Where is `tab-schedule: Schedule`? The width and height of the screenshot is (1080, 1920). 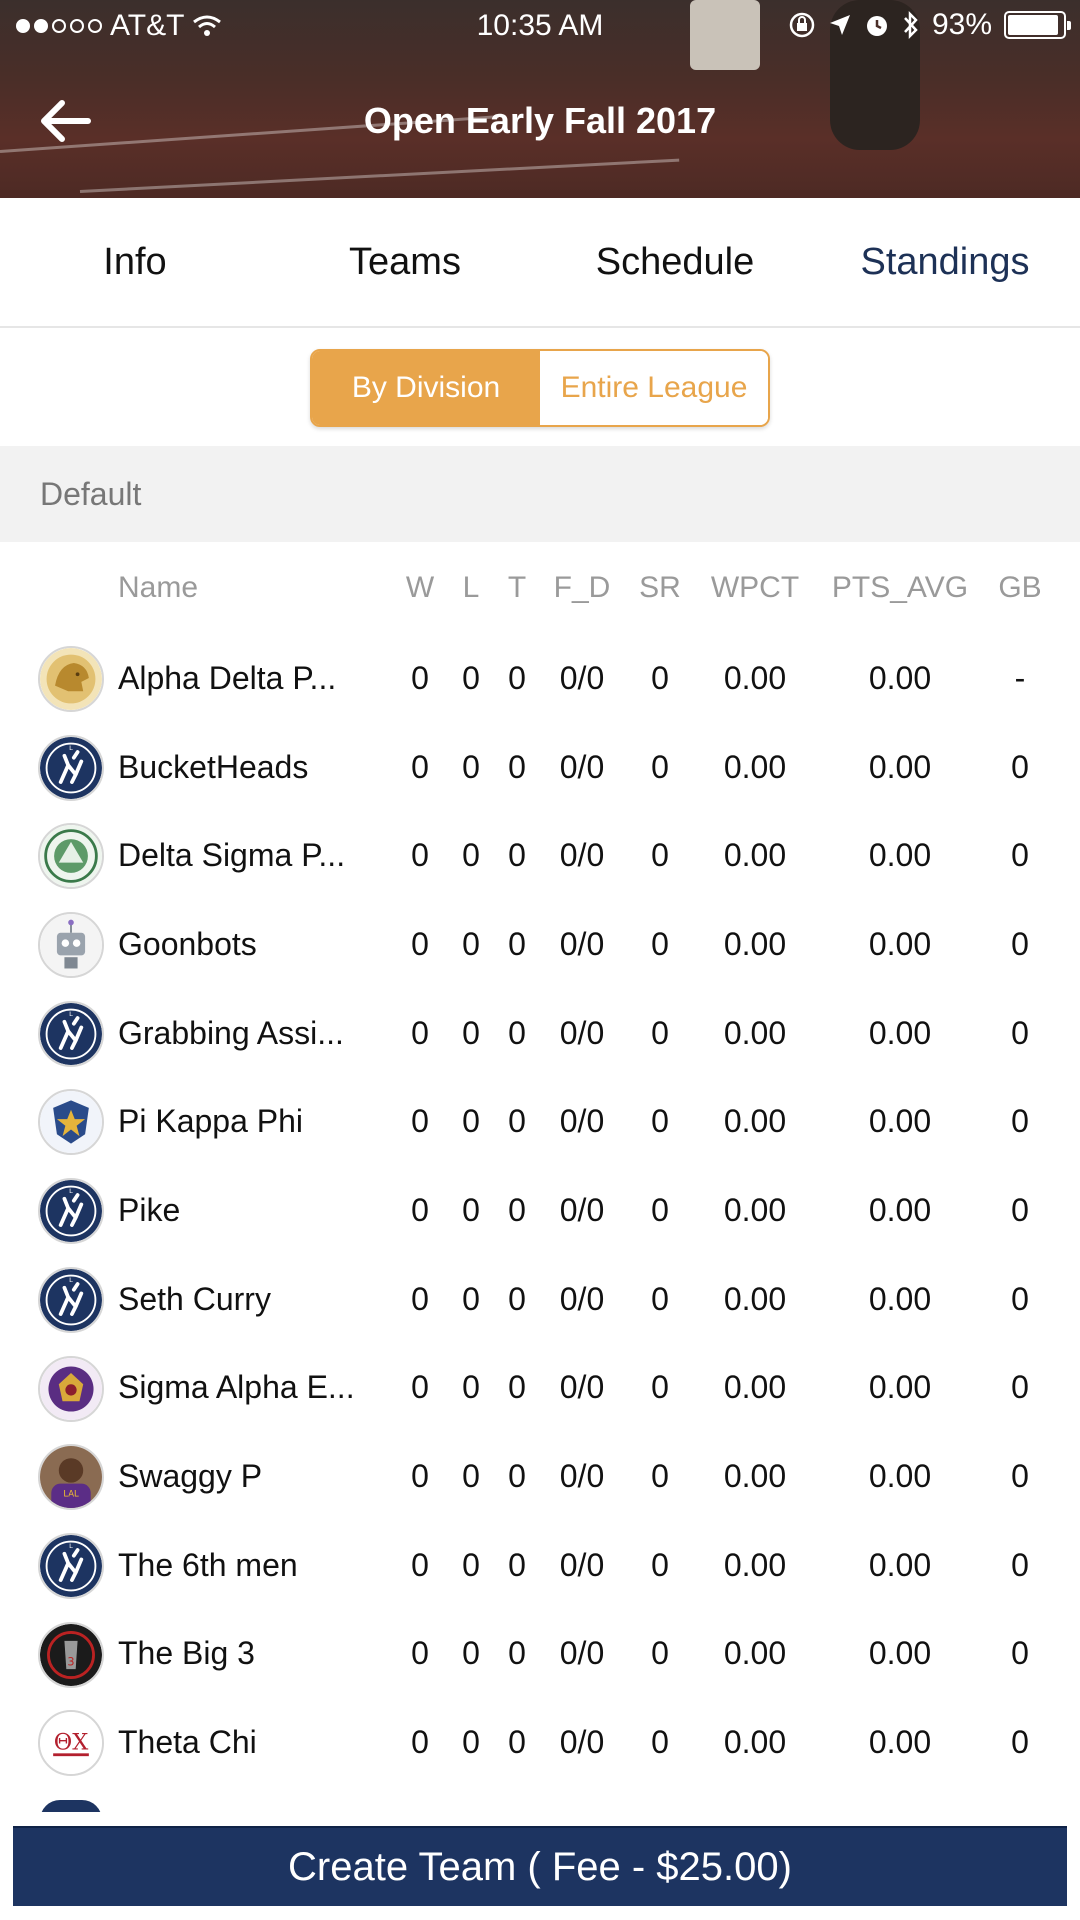
tab-schedule: Schedule is located at coordinates (675, 262).